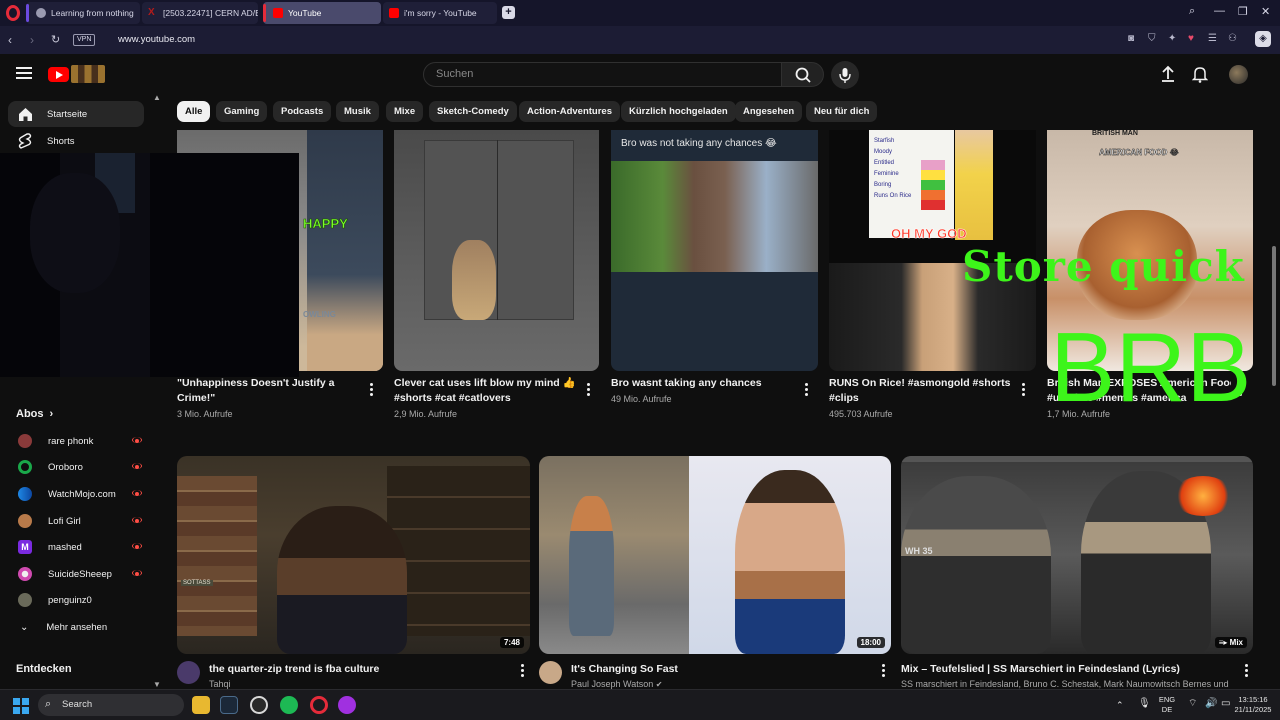  I want to click on tab-im-sorry-youtube: i'm sorry - YouTube, so click(440, 13).